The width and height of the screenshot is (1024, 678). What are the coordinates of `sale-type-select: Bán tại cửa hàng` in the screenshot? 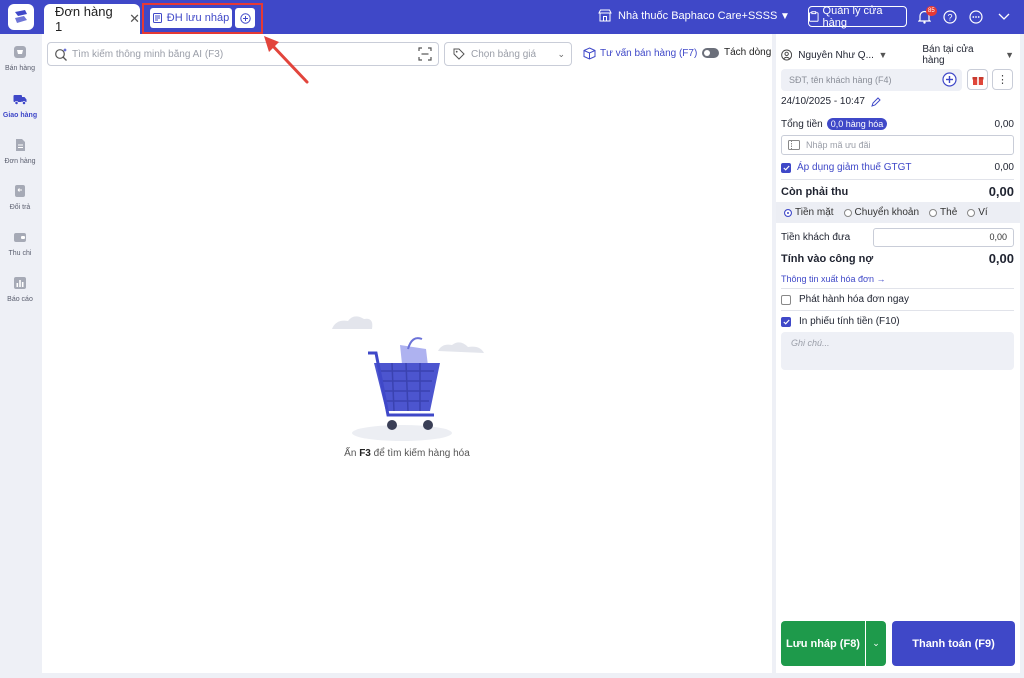 It's located at (958, 55).